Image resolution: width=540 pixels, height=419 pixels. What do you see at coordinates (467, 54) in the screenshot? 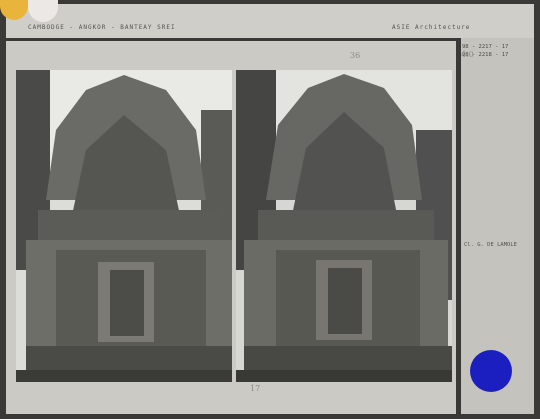
I see `pencil-left-mark: 4.0` at bounding box center [467, 54].